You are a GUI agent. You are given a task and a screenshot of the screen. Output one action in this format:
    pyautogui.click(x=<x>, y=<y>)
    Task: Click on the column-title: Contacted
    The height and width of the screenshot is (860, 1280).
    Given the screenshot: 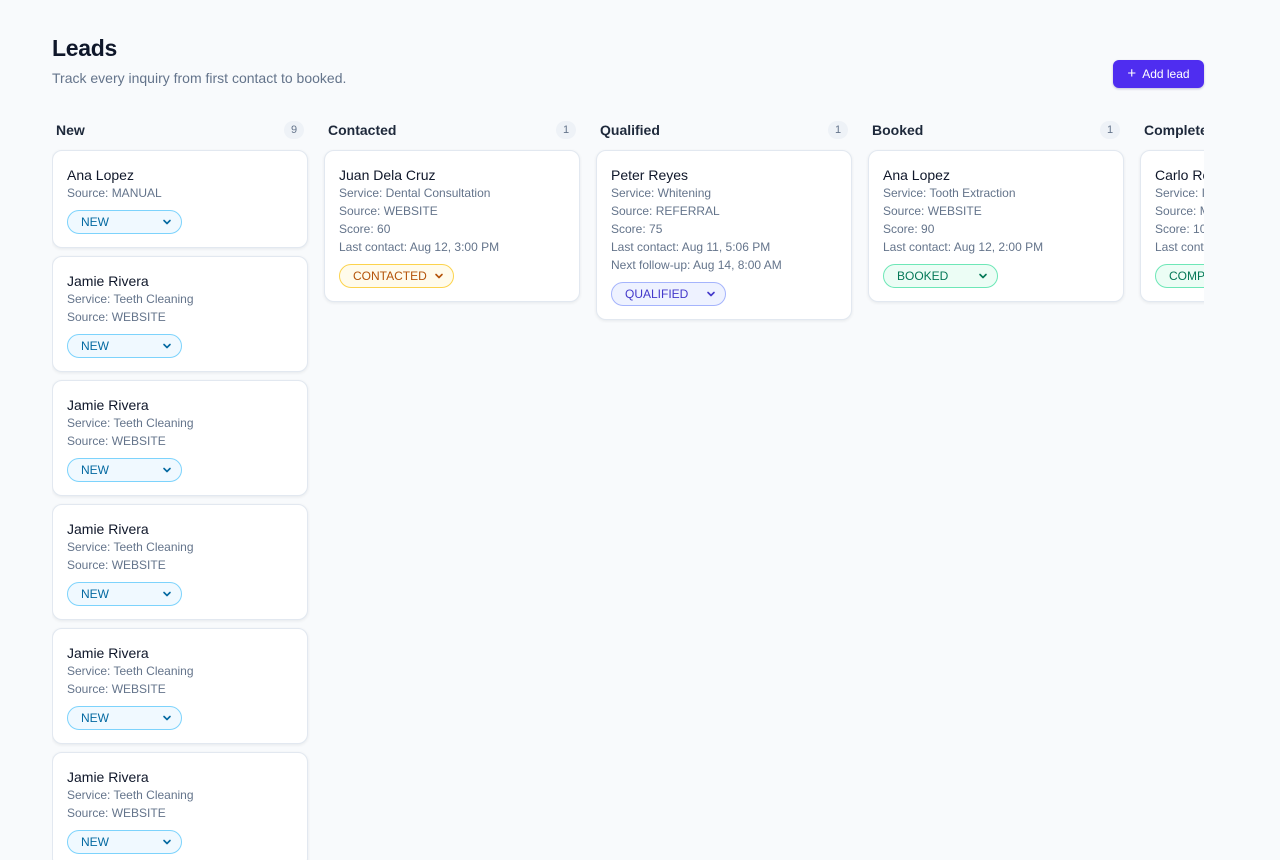 What is the action you would take?
    pyautogui.click(x=362, y=130)
    